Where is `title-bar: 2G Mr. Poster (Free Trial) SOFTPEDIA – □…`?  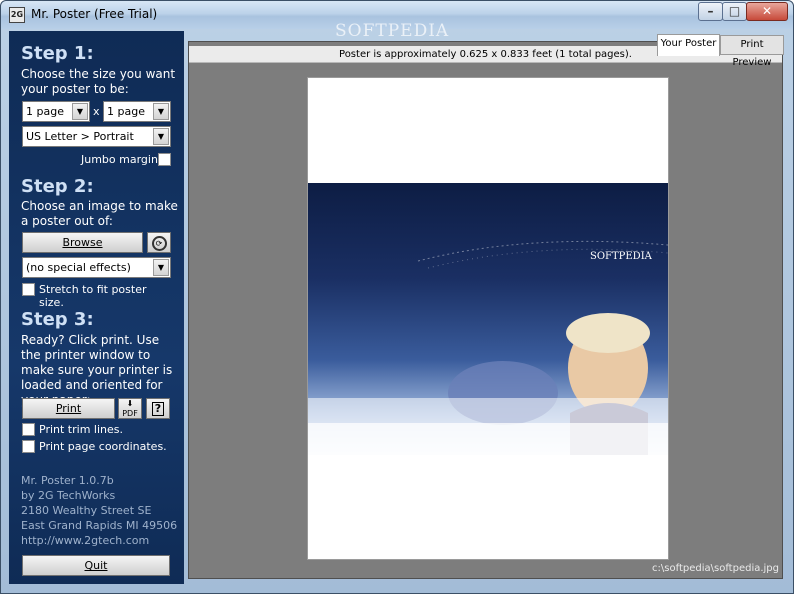 title-bar: 2G Mr. Poster (Free Trial) SOFTPEDIA – □… is located at coordinates (397, 21).